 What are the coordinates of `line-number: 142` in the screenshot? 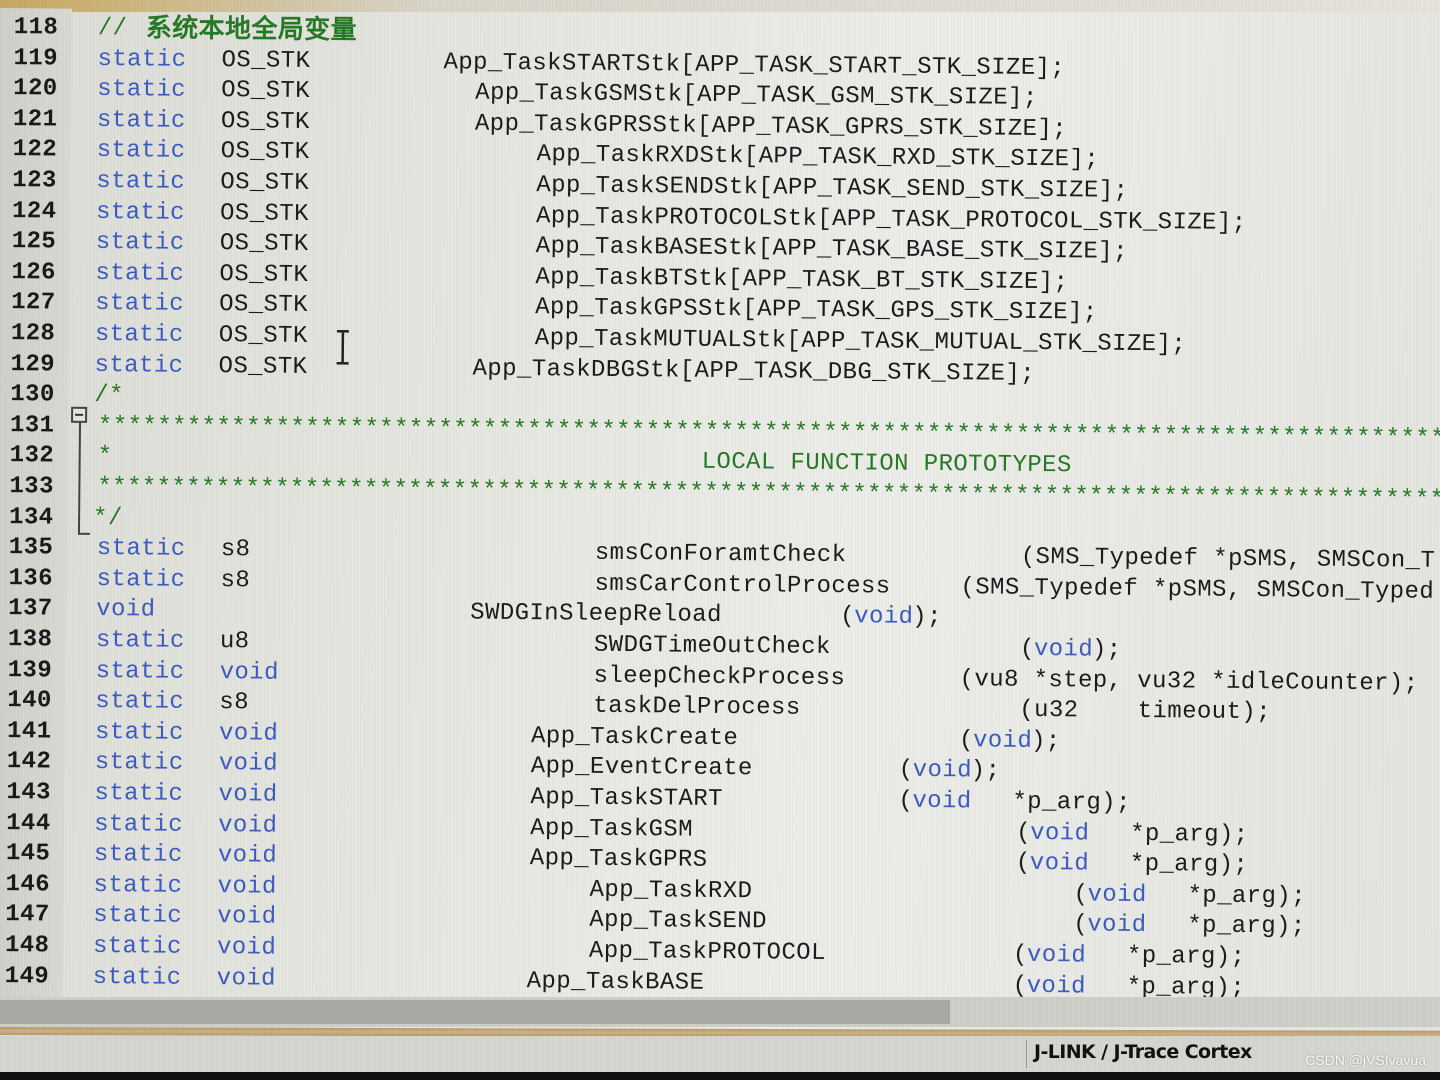 It's located at (37, 762).